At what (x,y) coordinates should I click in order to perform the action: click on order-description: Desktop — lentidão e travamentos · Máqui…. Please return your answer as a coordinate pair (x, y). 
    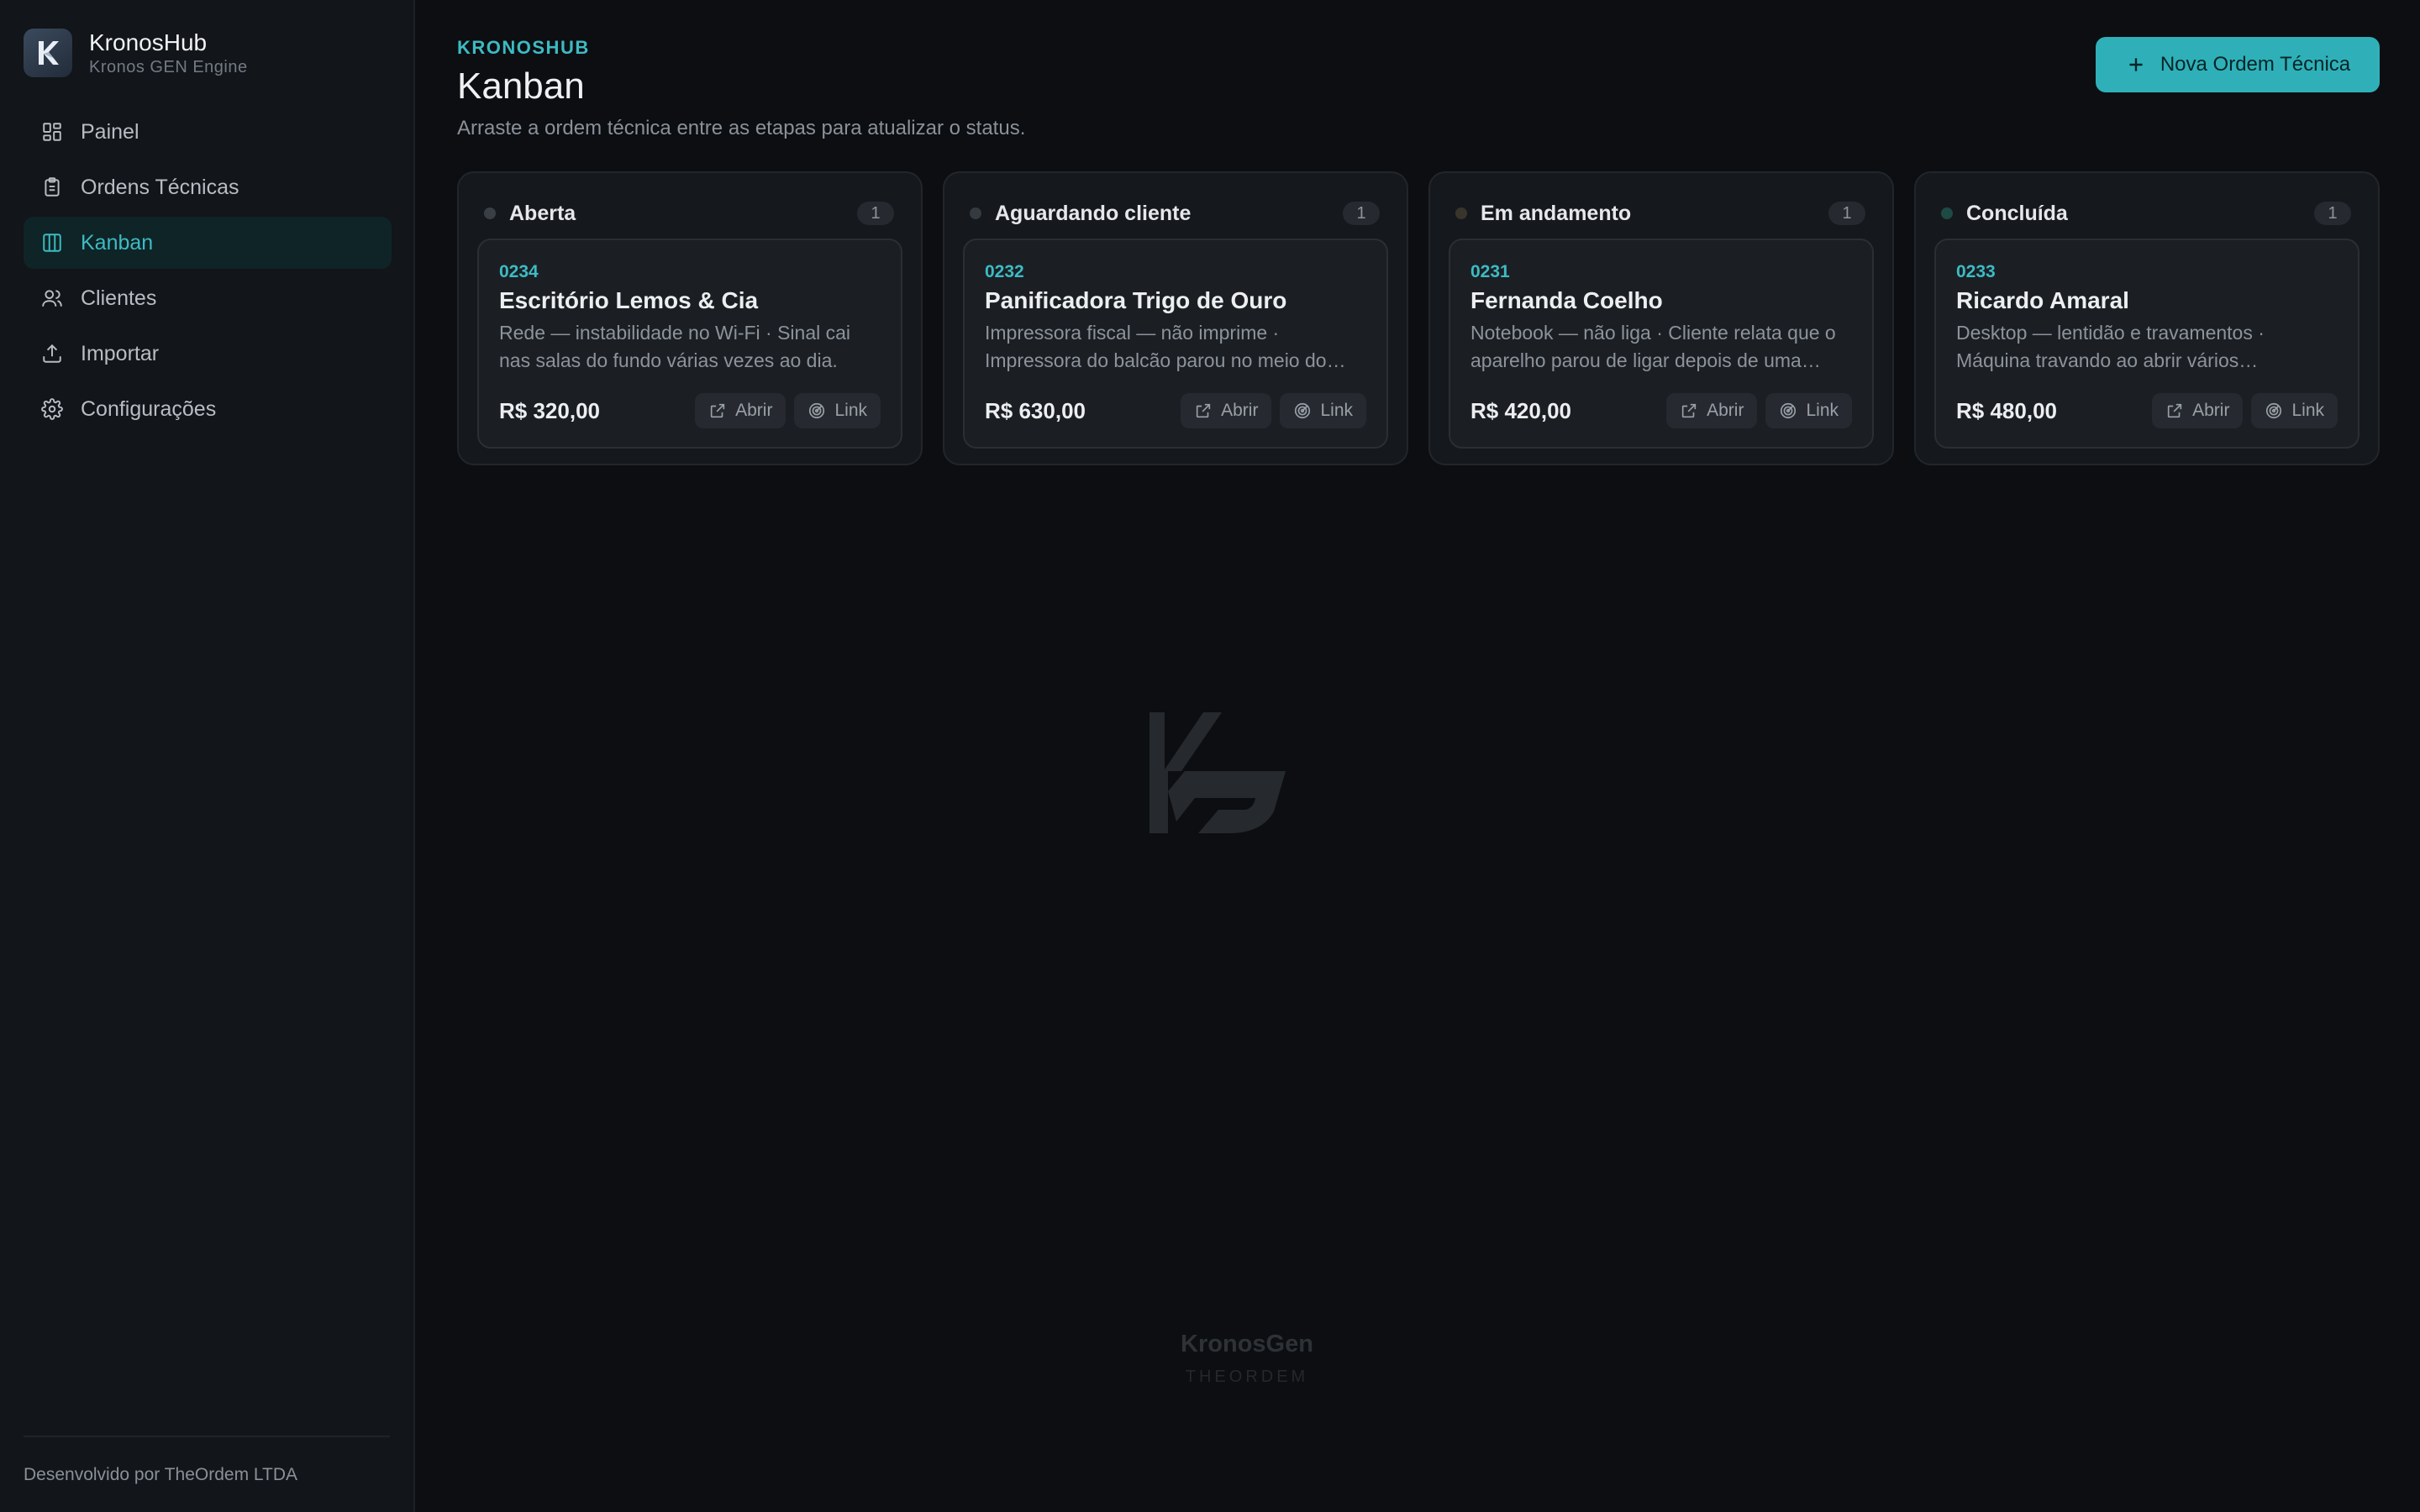
    Looking at the image, I should click on (2110, 346).